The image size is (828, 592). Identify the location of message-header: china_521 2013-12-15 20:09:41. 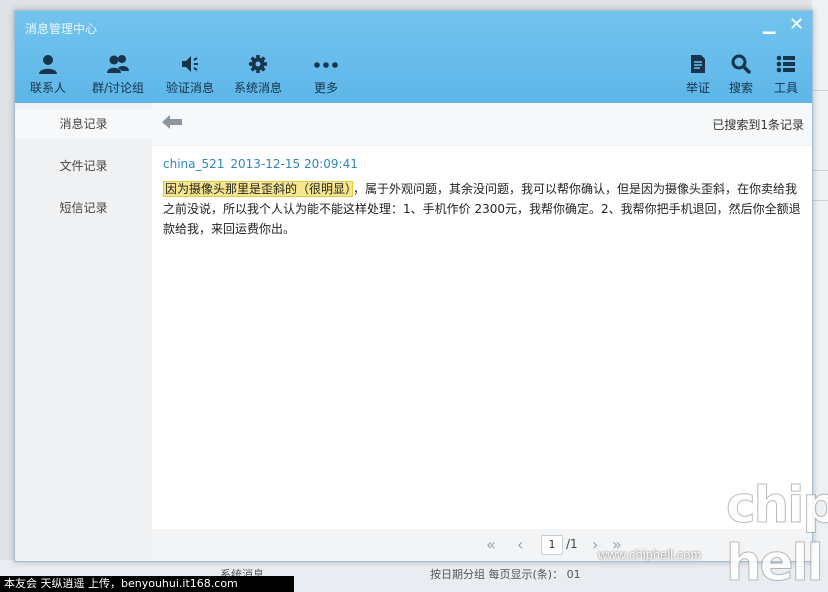
(260, 164).